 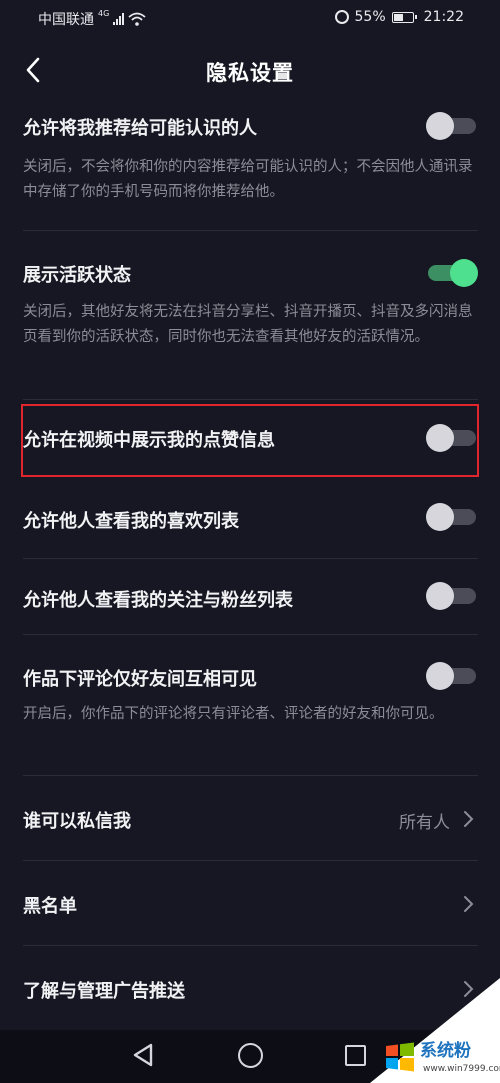 I want to click on header: 隐私设置, so click(x=250, y=71).